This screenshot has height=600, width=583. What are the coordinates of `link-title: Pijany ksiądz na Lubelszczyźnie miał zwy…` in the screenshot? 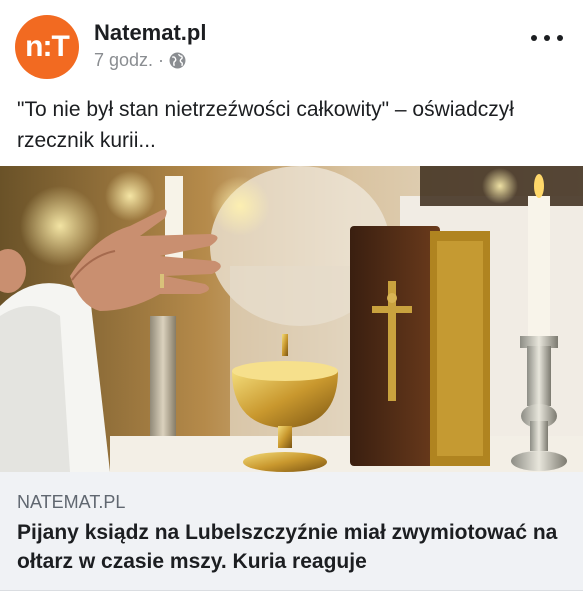 It's located at (292, 547).